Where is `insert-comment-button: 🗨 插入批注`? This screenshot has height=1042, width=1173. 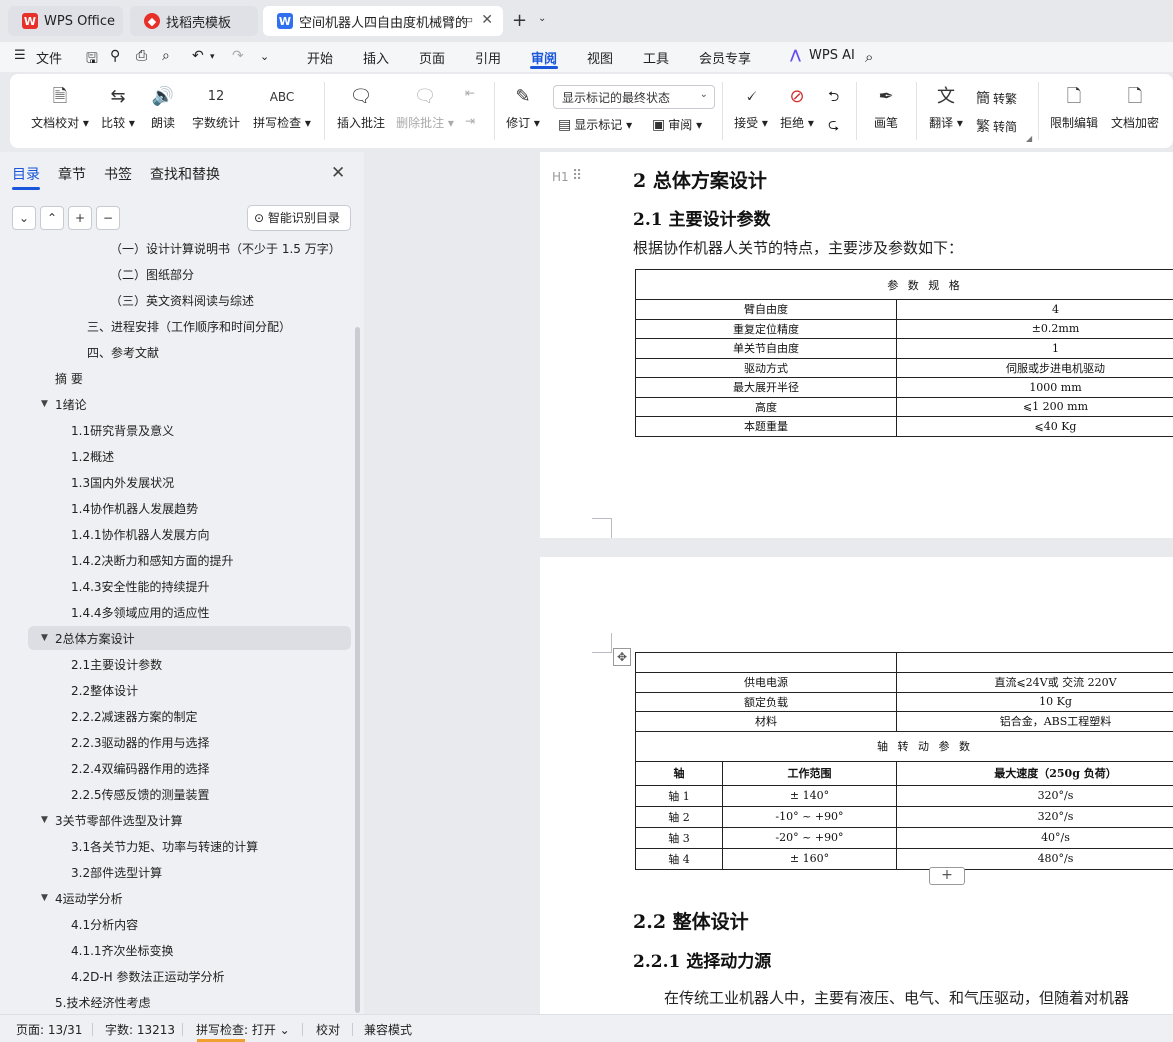 insert-comment-button: 🗨 插入批注 is located at coordinates (361, 107).